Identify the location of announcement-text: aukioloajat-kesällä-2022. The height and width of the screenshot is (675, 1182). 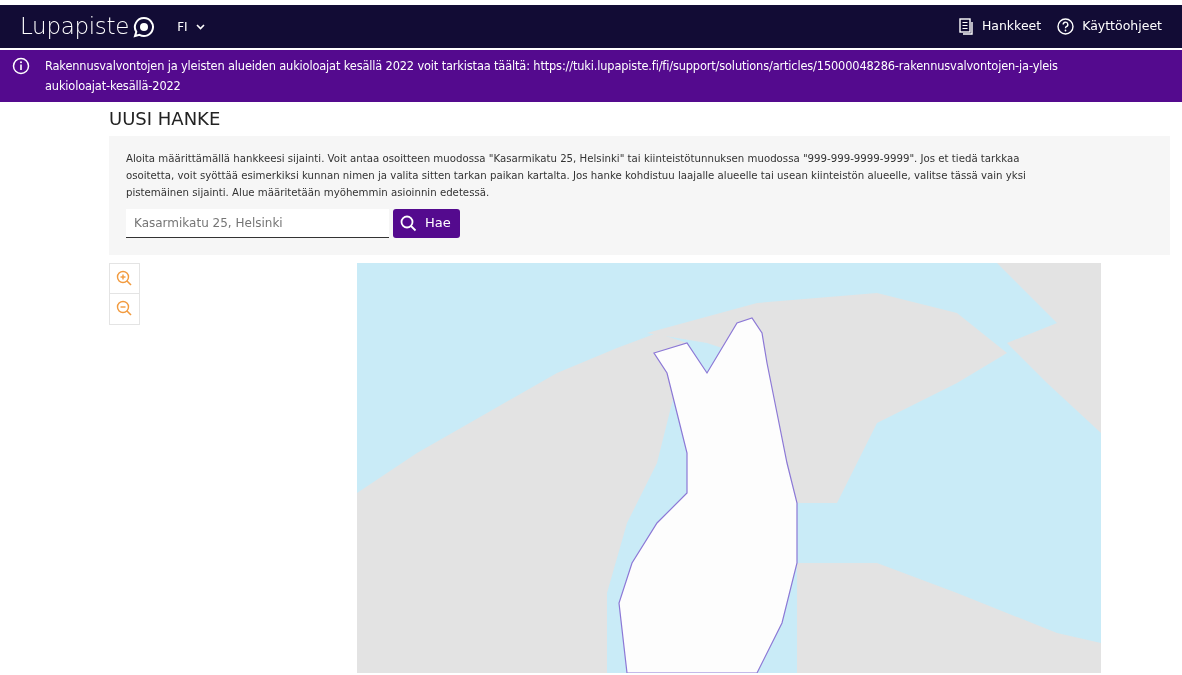
(113, 86).